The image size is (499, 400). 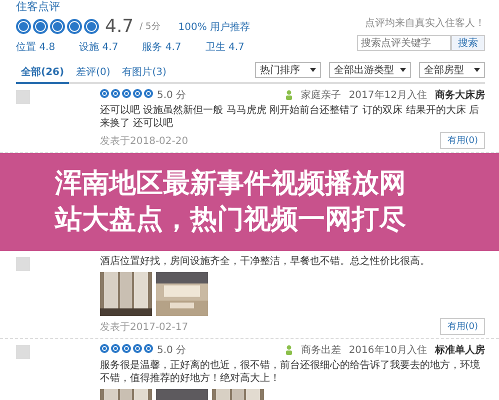 I want to click on tab: 有图片(3), so click(x=144, y=73).